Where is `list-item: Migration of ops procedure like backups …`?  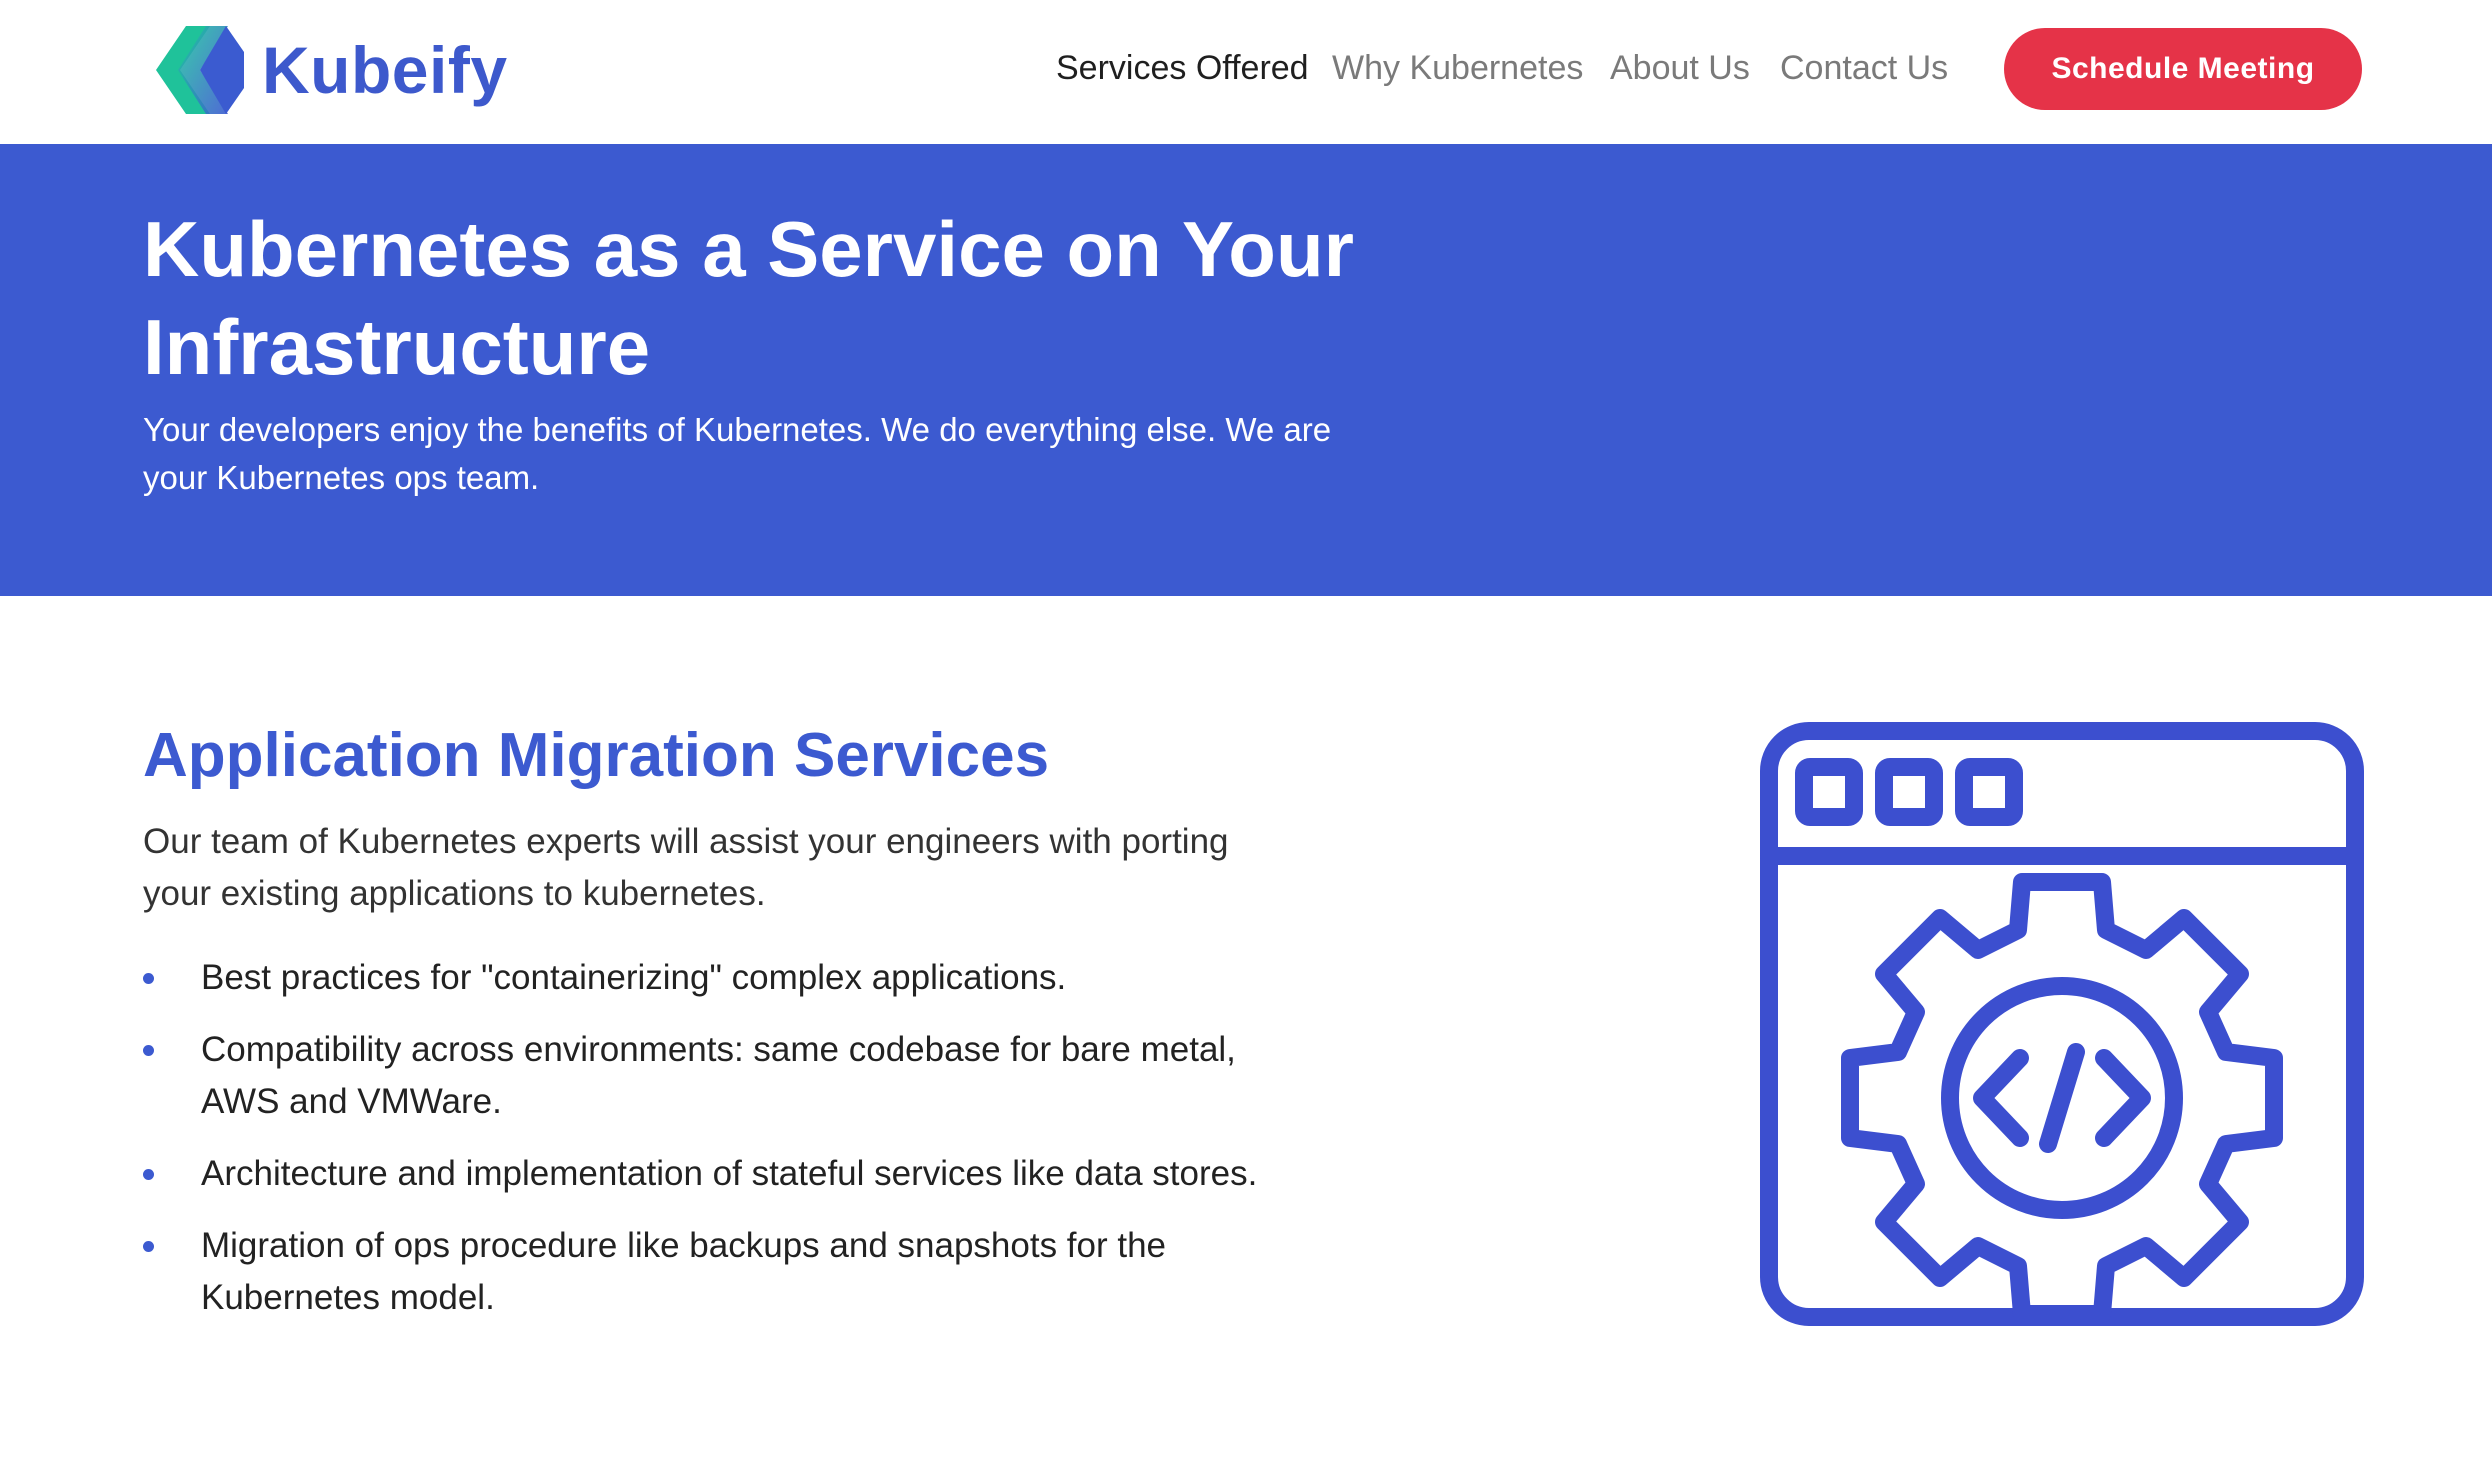 list-item: Migration of ops procedure like backups … is located at coordinates (703, 1272).